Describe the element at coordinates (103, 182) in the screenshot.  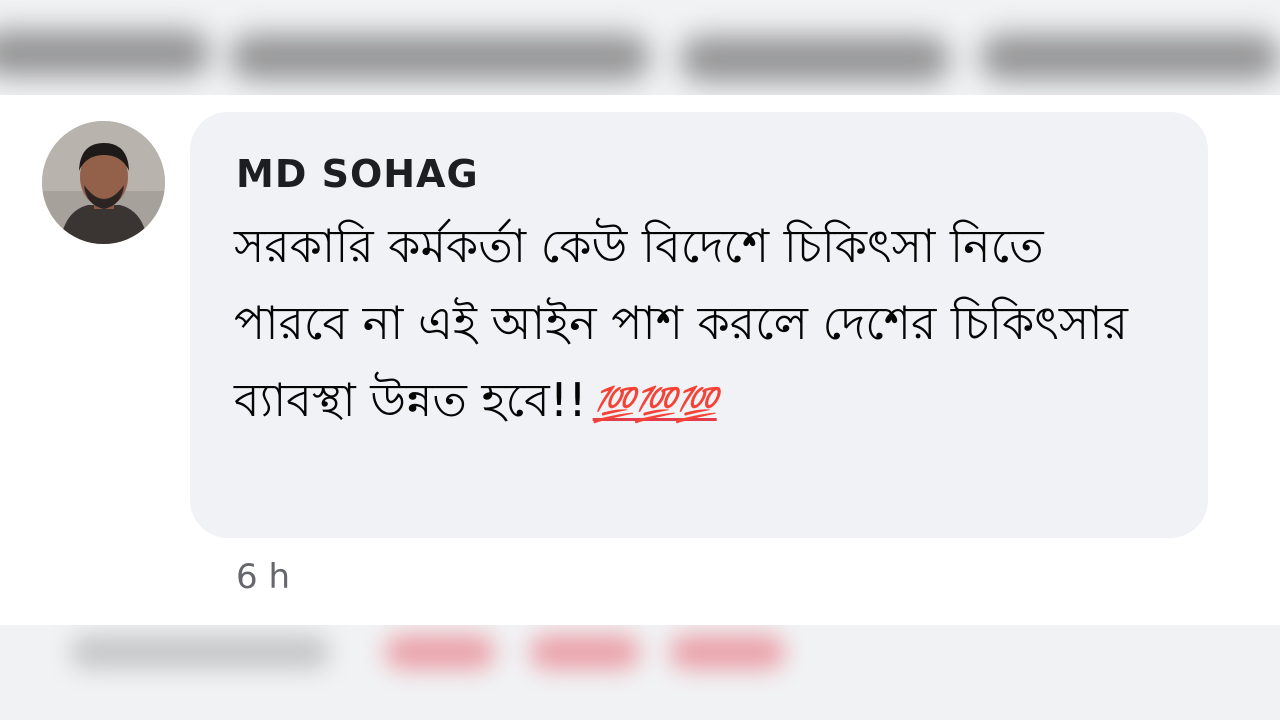
I see `avatar` at that location.